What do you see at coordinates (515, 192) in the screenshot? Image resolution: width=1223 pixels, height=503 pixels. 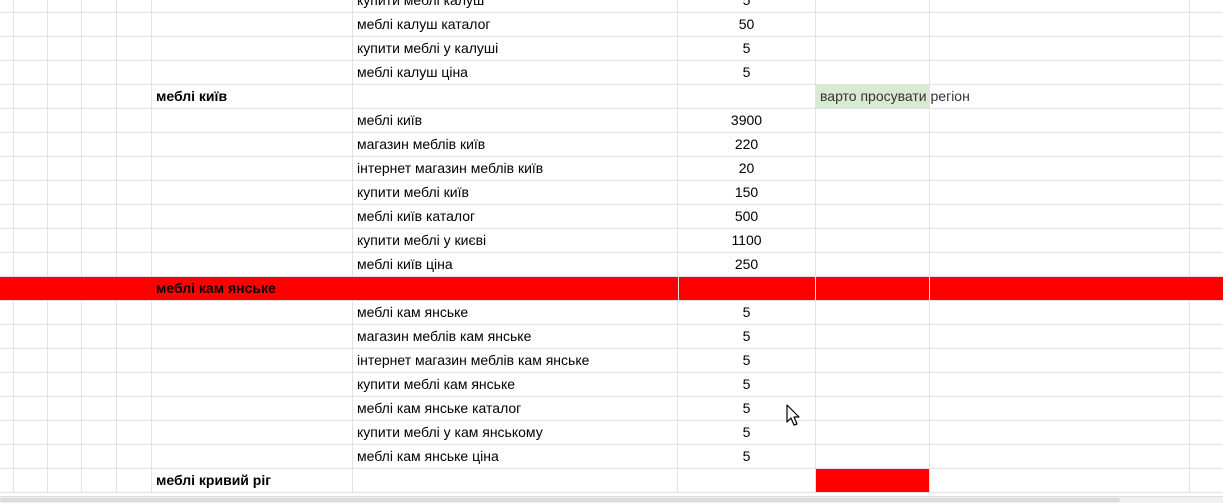 I see `cell-keyword: купити меблі київ` at bounding box center [515, 192].